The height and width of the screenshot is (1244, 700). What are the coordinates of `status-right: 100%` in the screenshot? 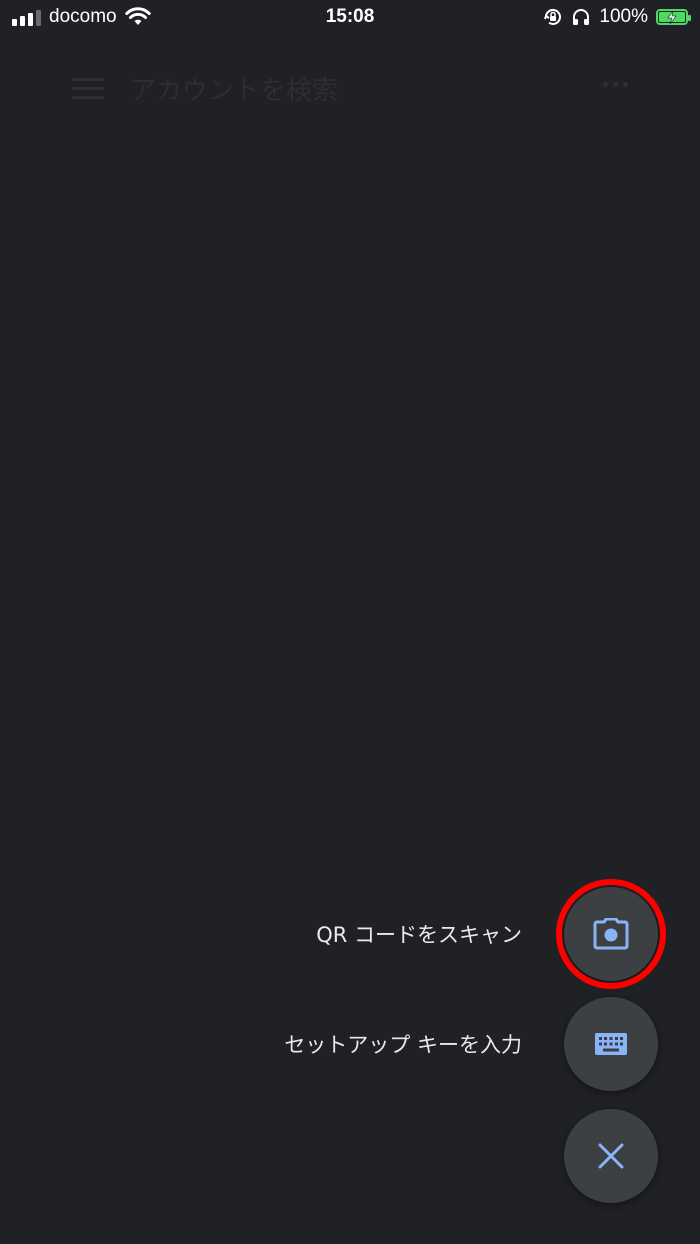 It's located at (617, 17).